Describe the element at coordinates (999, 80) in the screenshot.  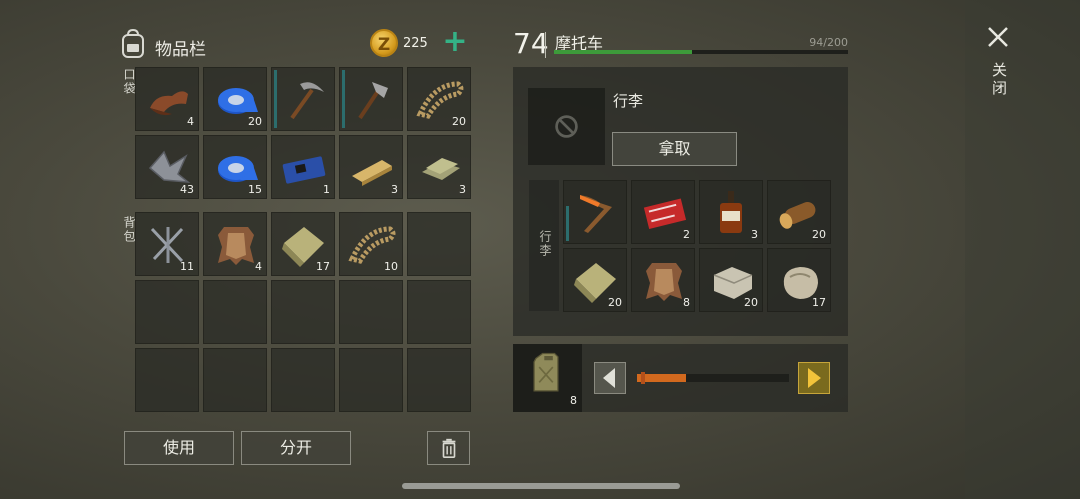
I see `close-label: 关闭` at that location.